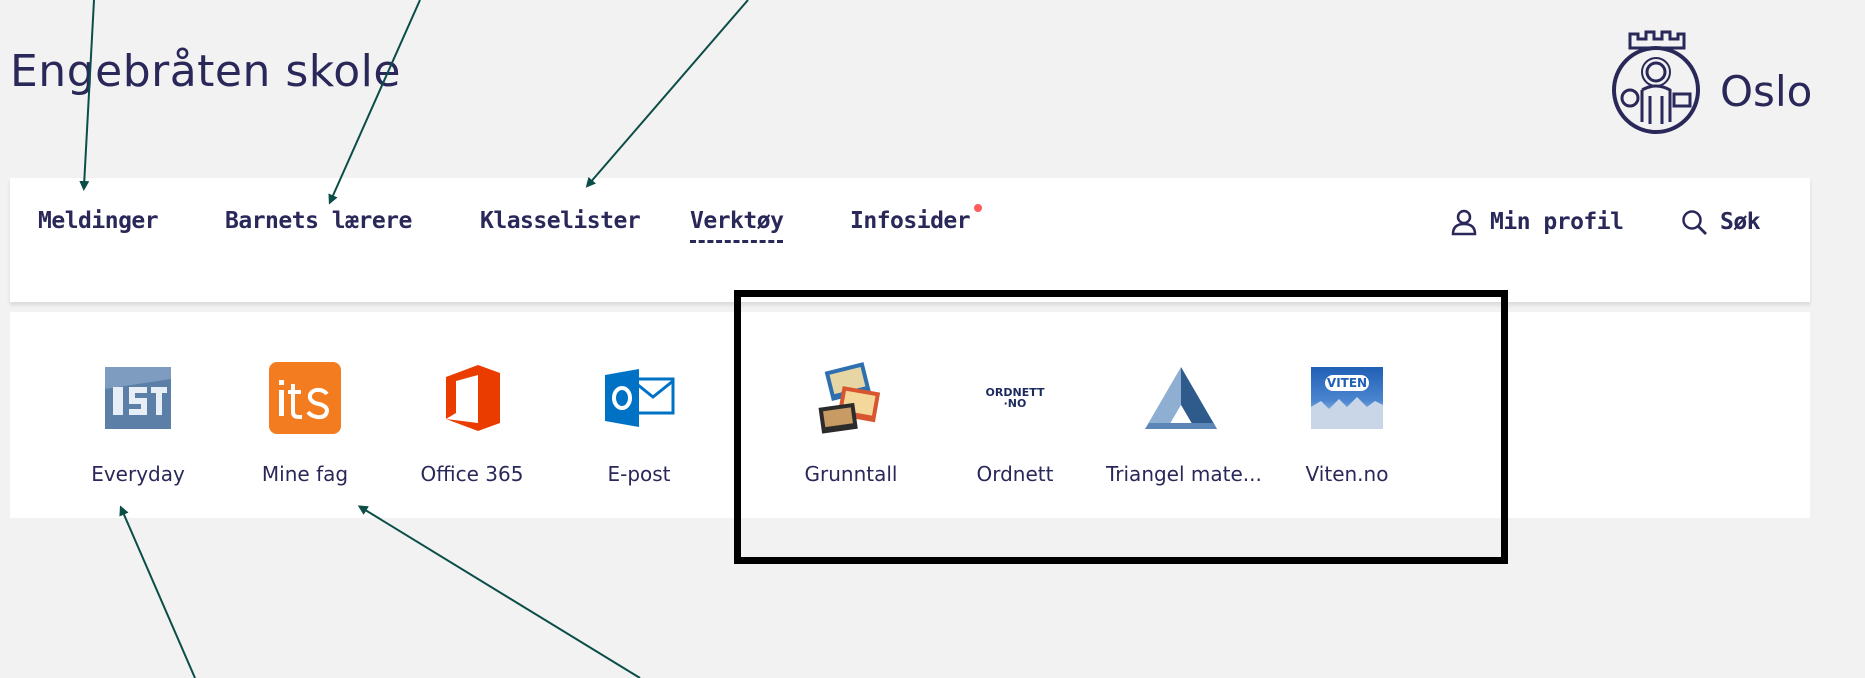 The width and height of the screenshot is (1865, 678). What do you see at coordinates (1347, 474) in the screenshot?
I see `tool-label: Viten.no` at bounding box center [1347, 474].